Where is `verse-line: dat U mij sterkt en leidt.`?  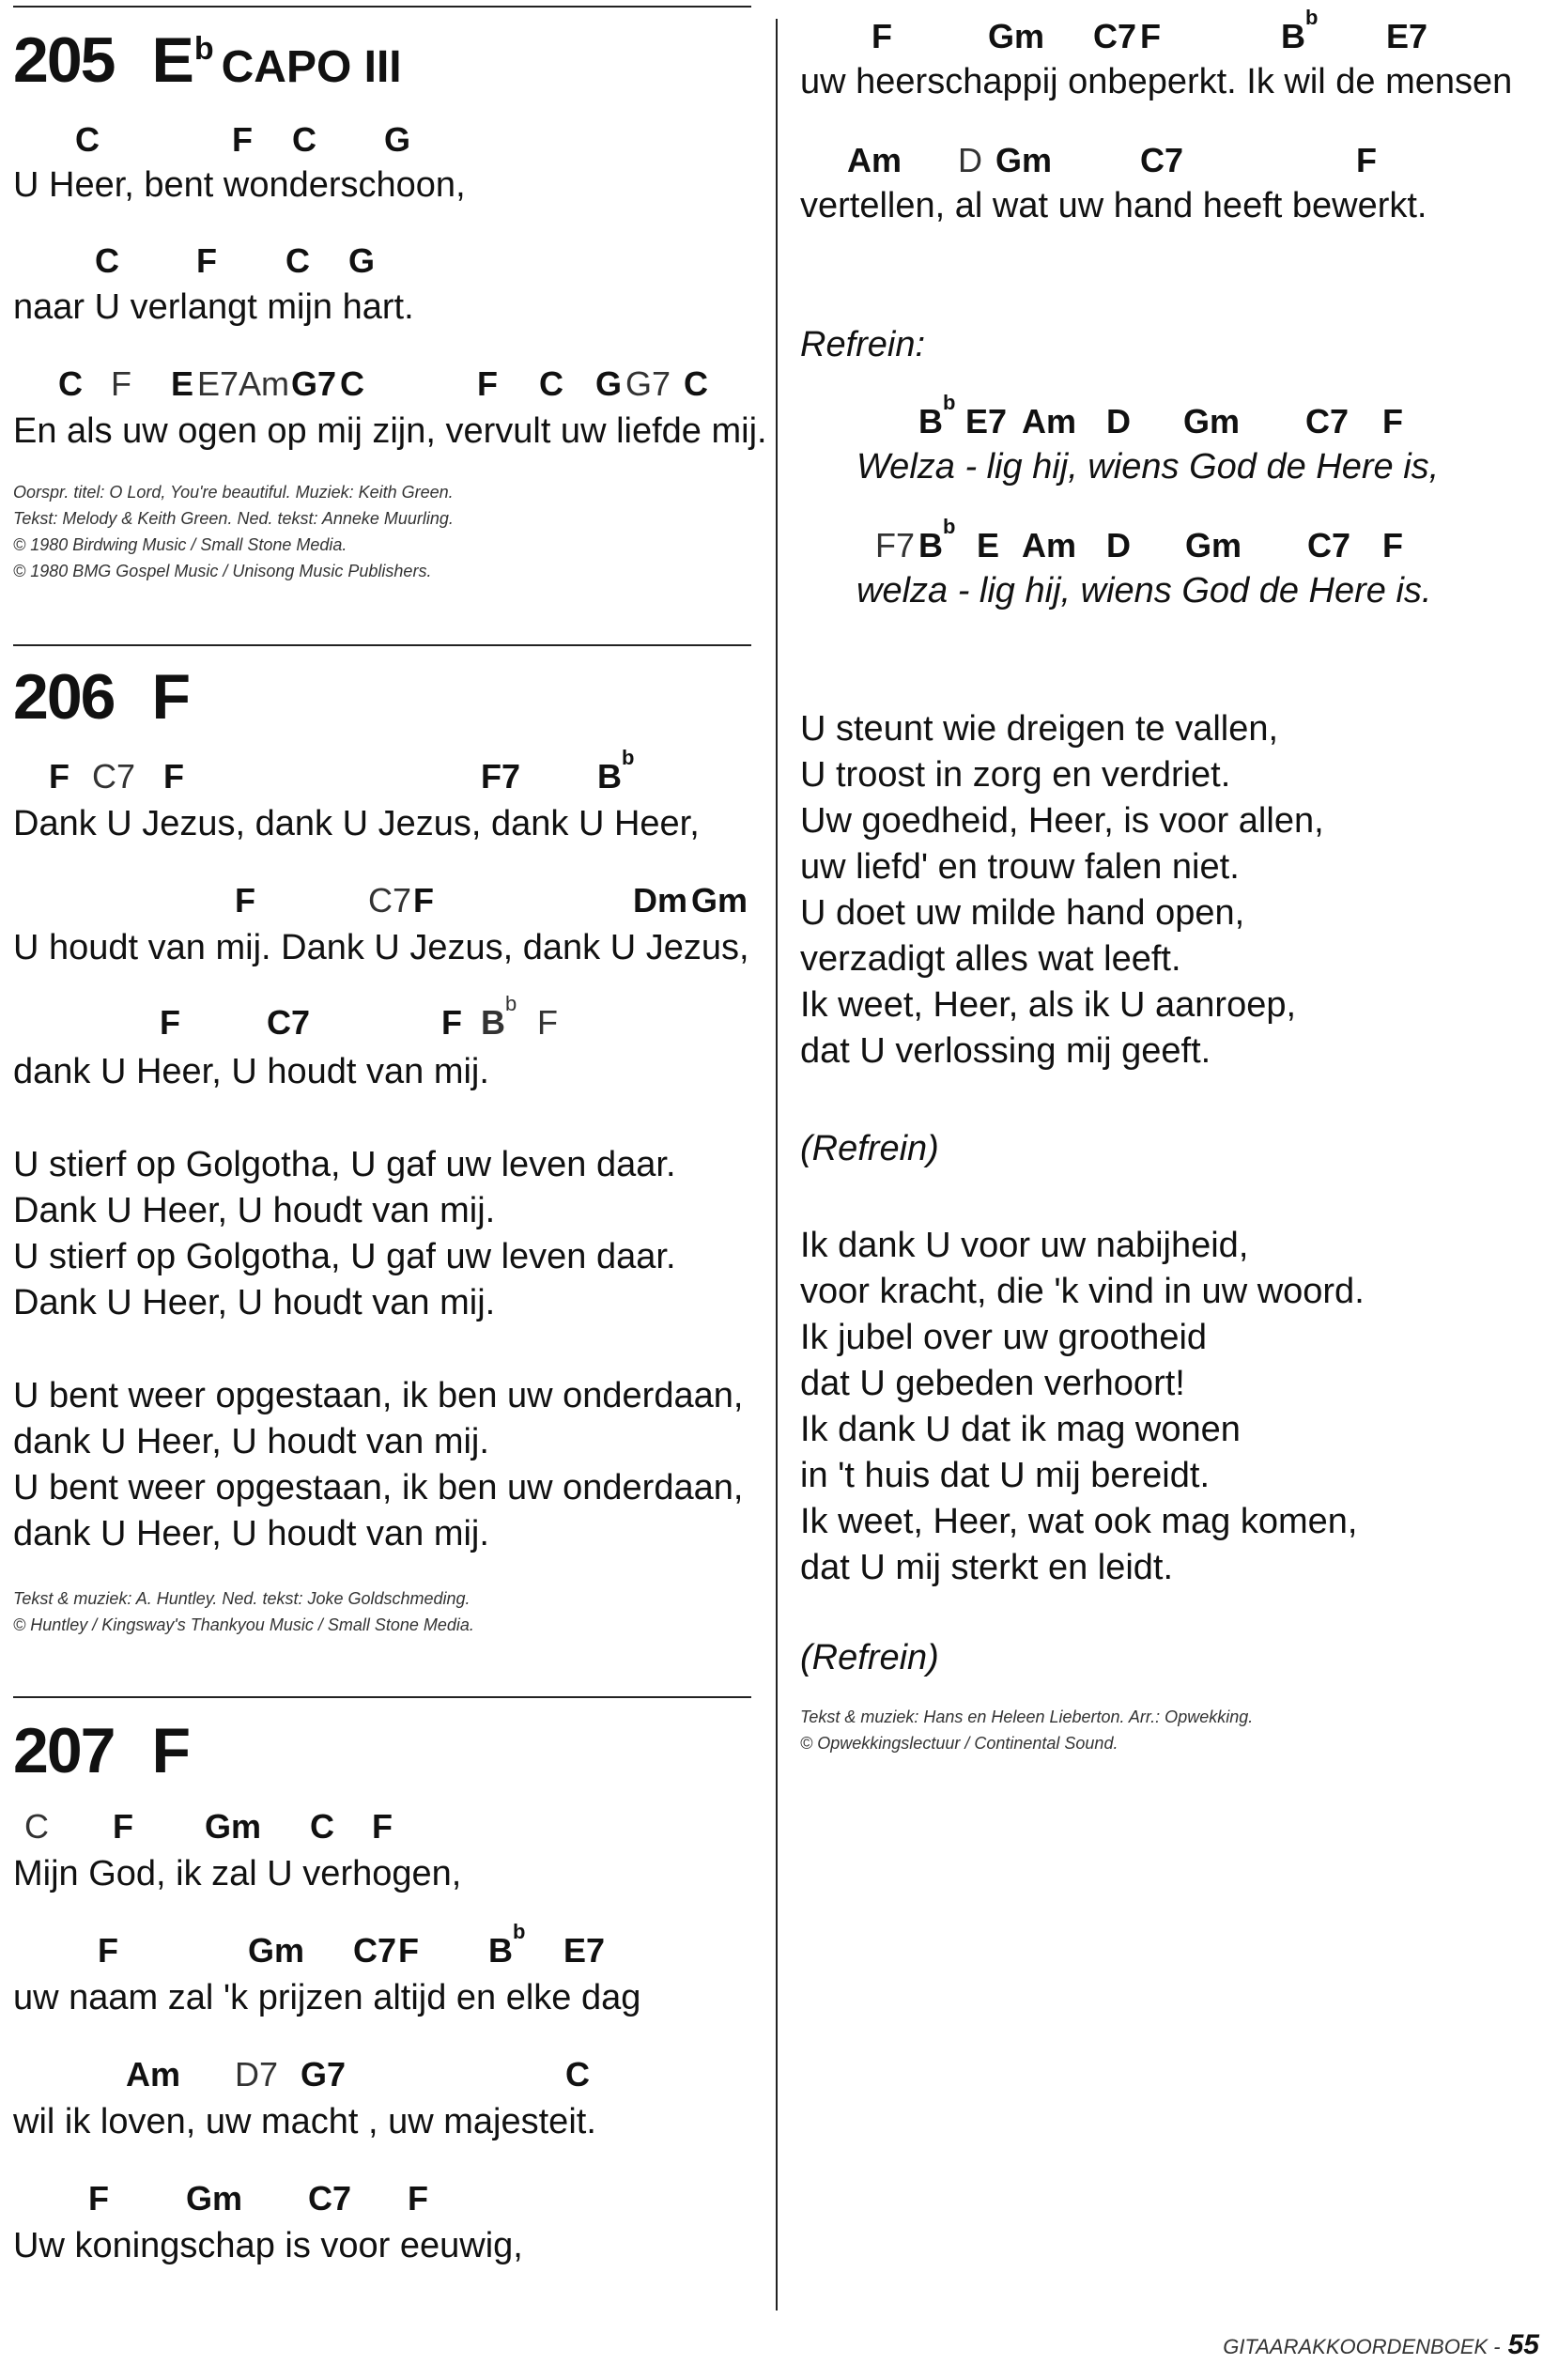 verse-line: dat U mij sterkt en leidt. is located at coordinates (987, 1568).